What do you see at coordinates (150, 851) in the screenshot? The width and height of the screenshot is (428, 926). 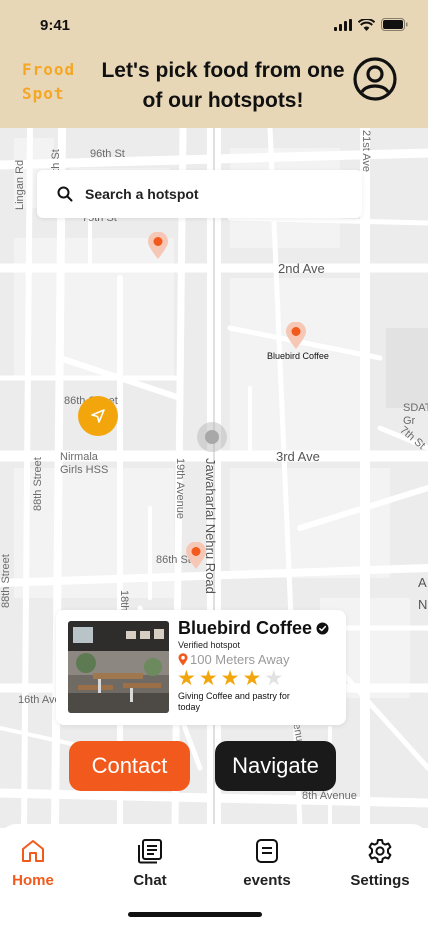 I see `chat-icon` at bounding box center [150, 851].